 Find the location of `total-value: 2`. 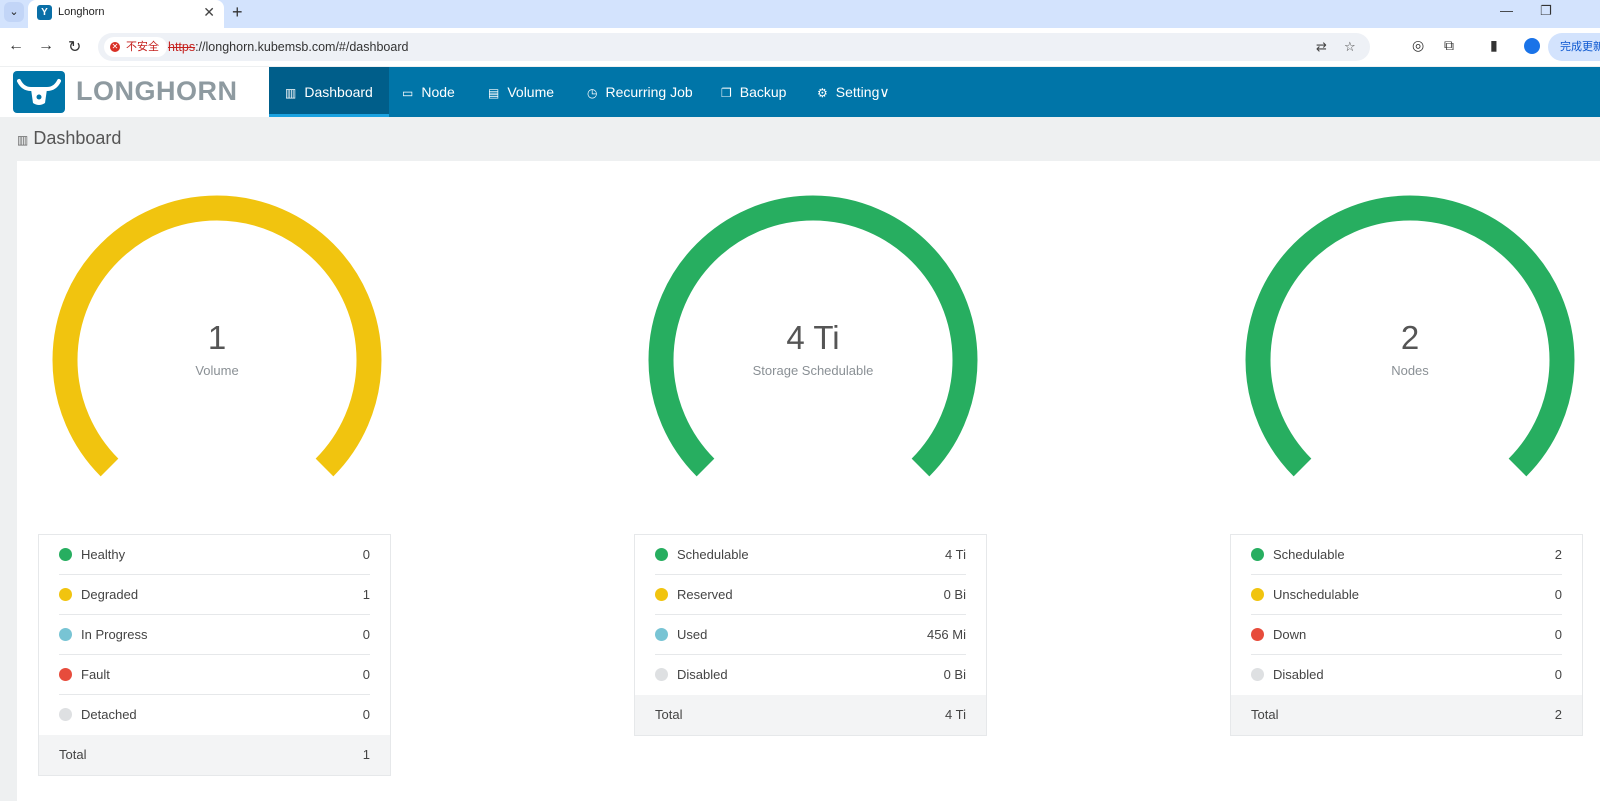

total-value: 2 is located at coordinates (1558, 714).